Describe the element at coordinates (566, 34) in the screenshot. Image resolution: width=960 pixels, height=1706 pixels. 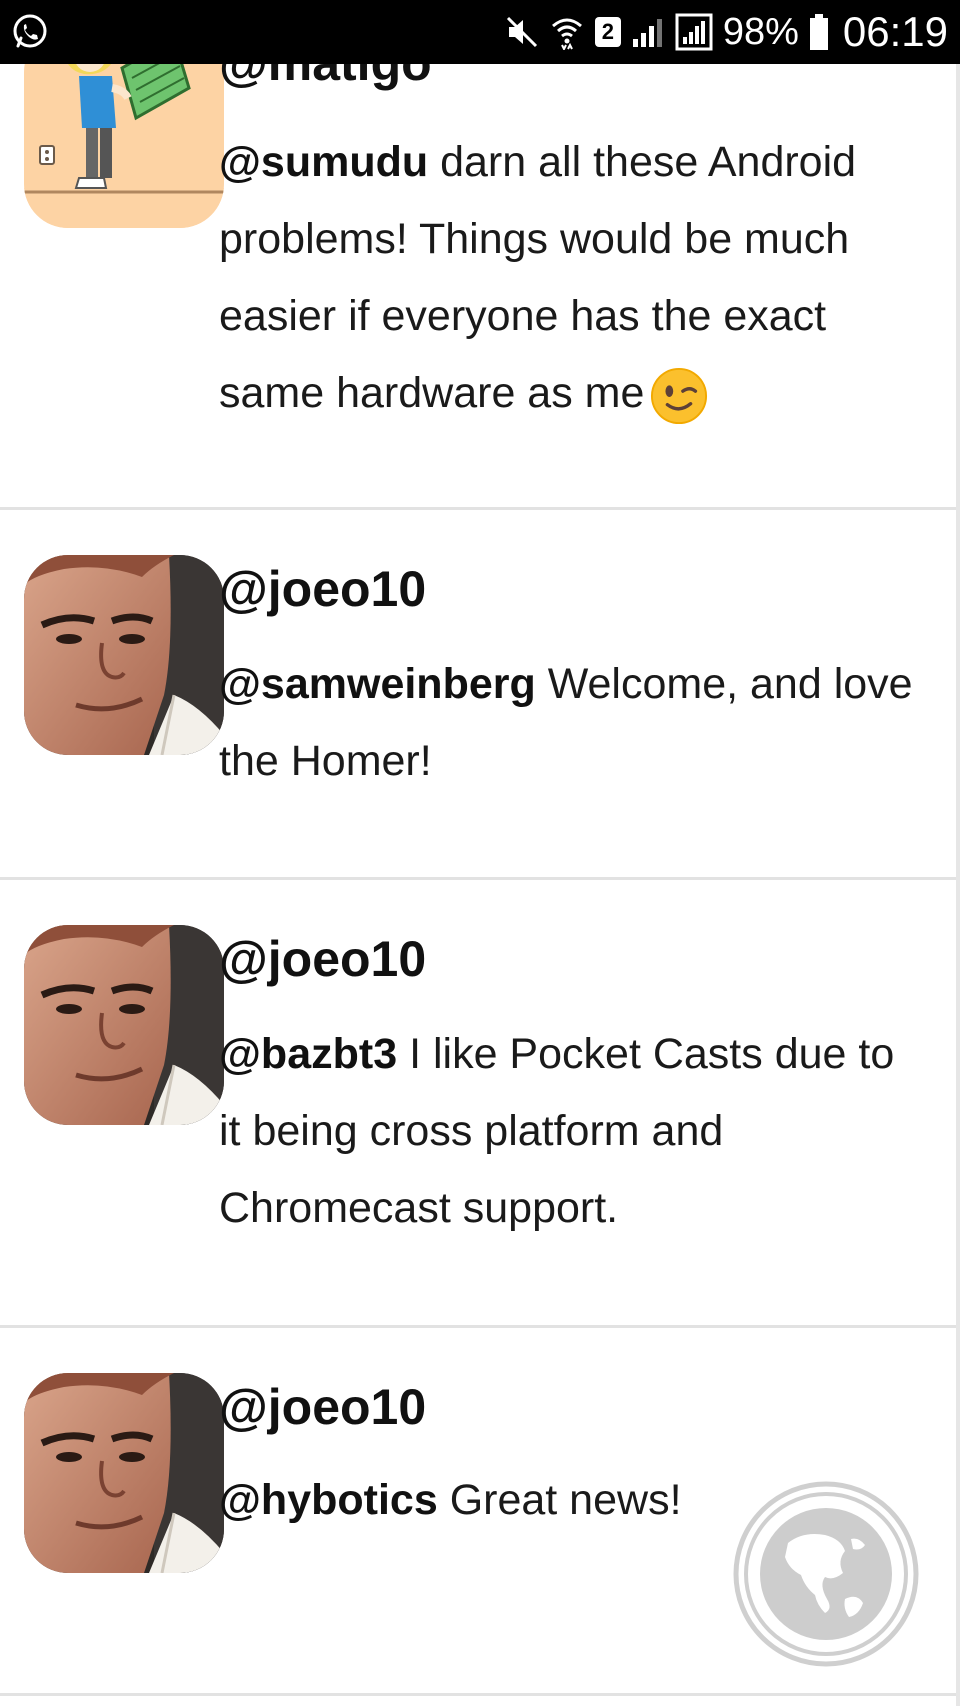
I see `wifi-icon` at that location.